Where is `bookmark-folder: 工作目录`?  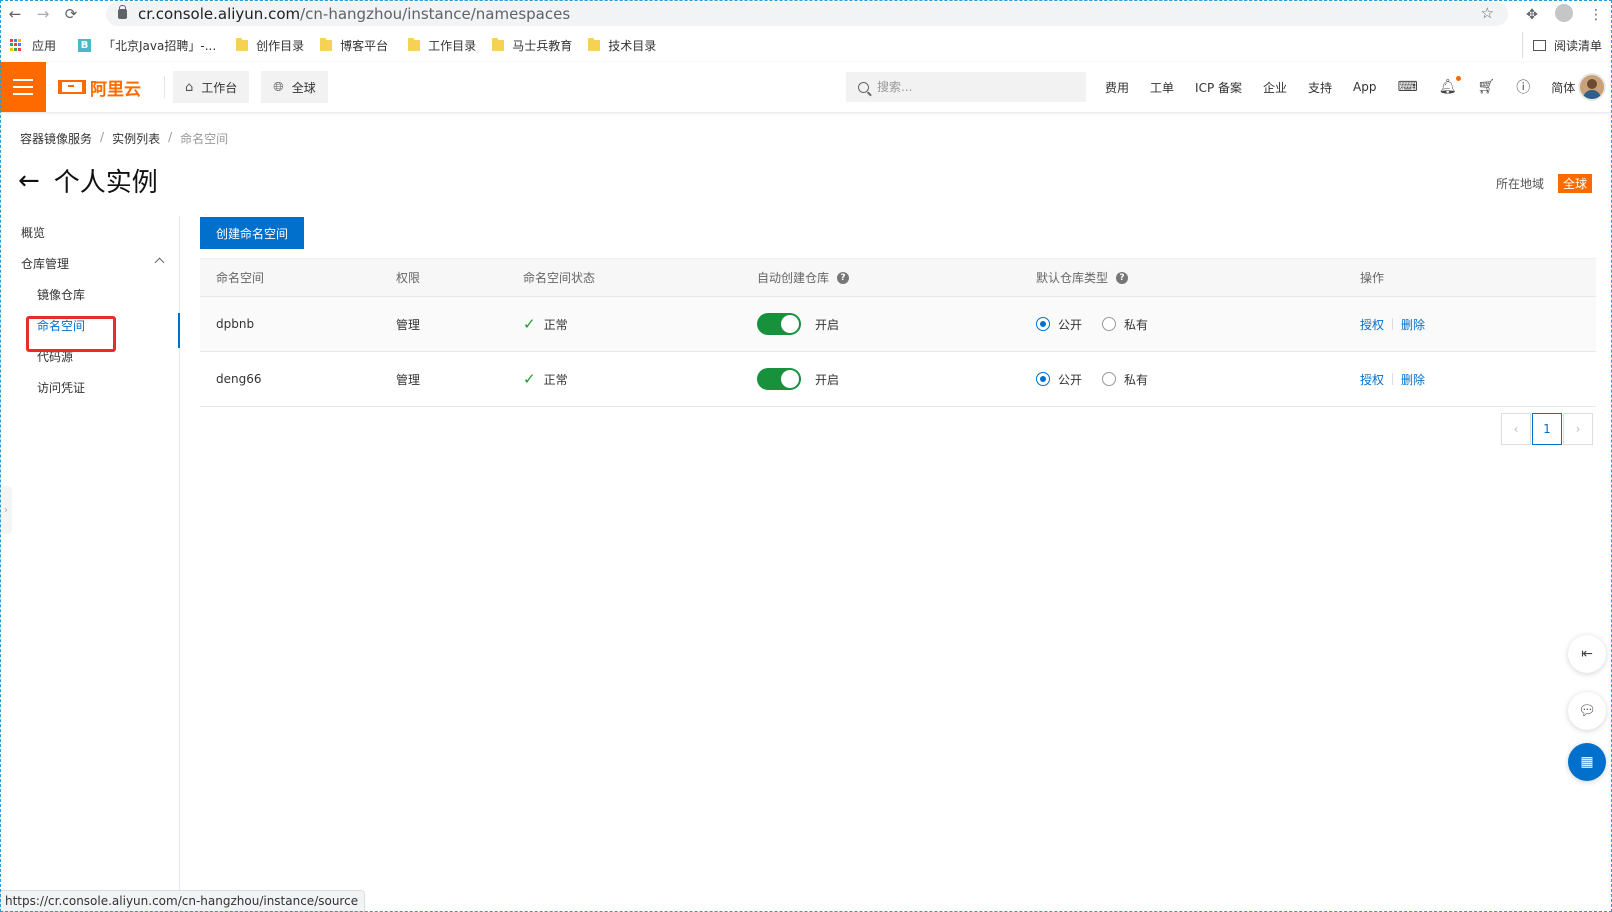 bookmark-folder: 工作目录 is located at coordinates (442, 45).